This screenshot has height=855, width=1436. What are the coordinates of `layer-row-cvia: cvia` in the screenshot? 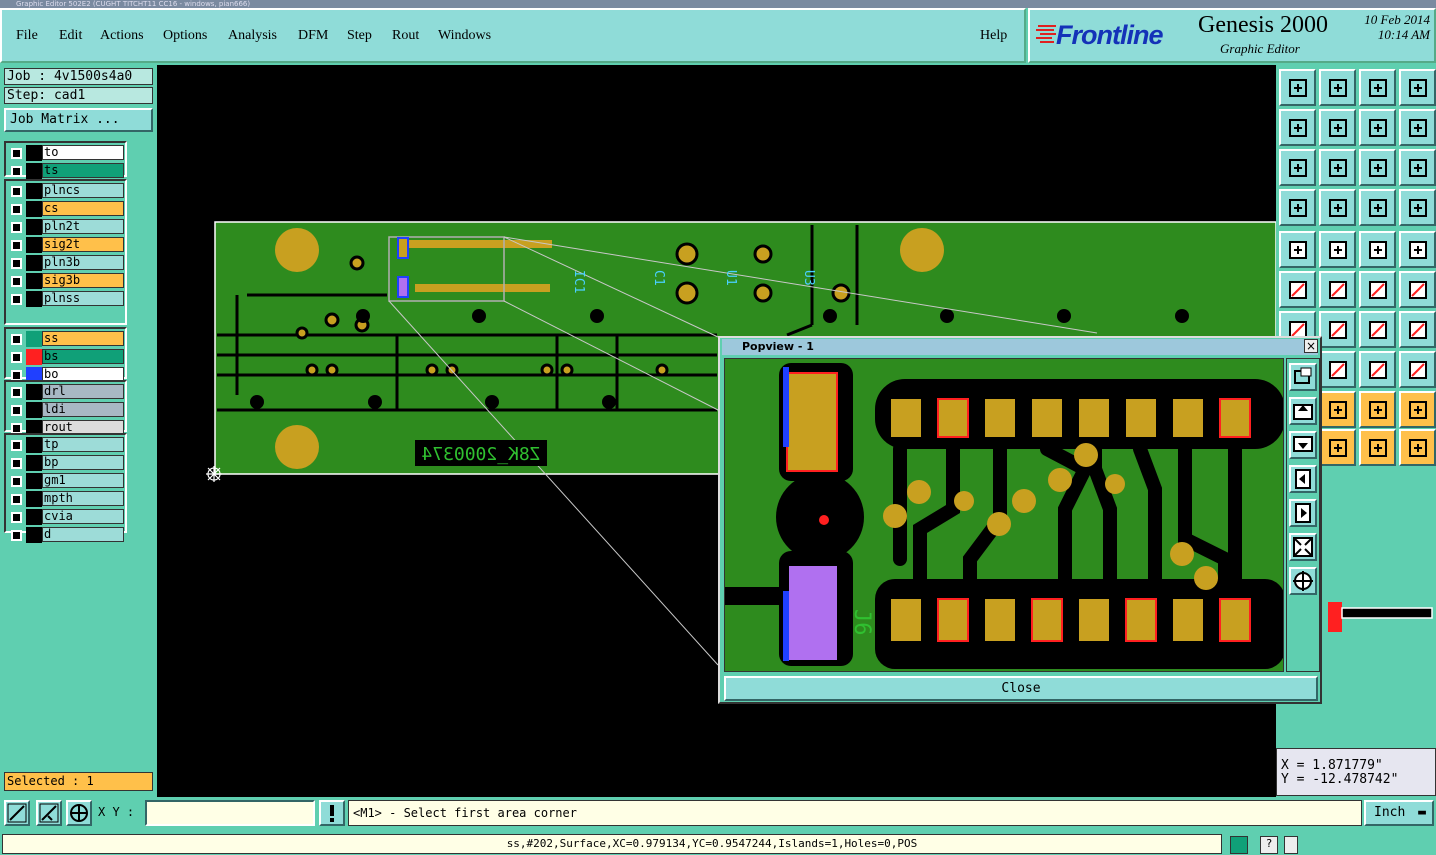 It's located at (65, 517).